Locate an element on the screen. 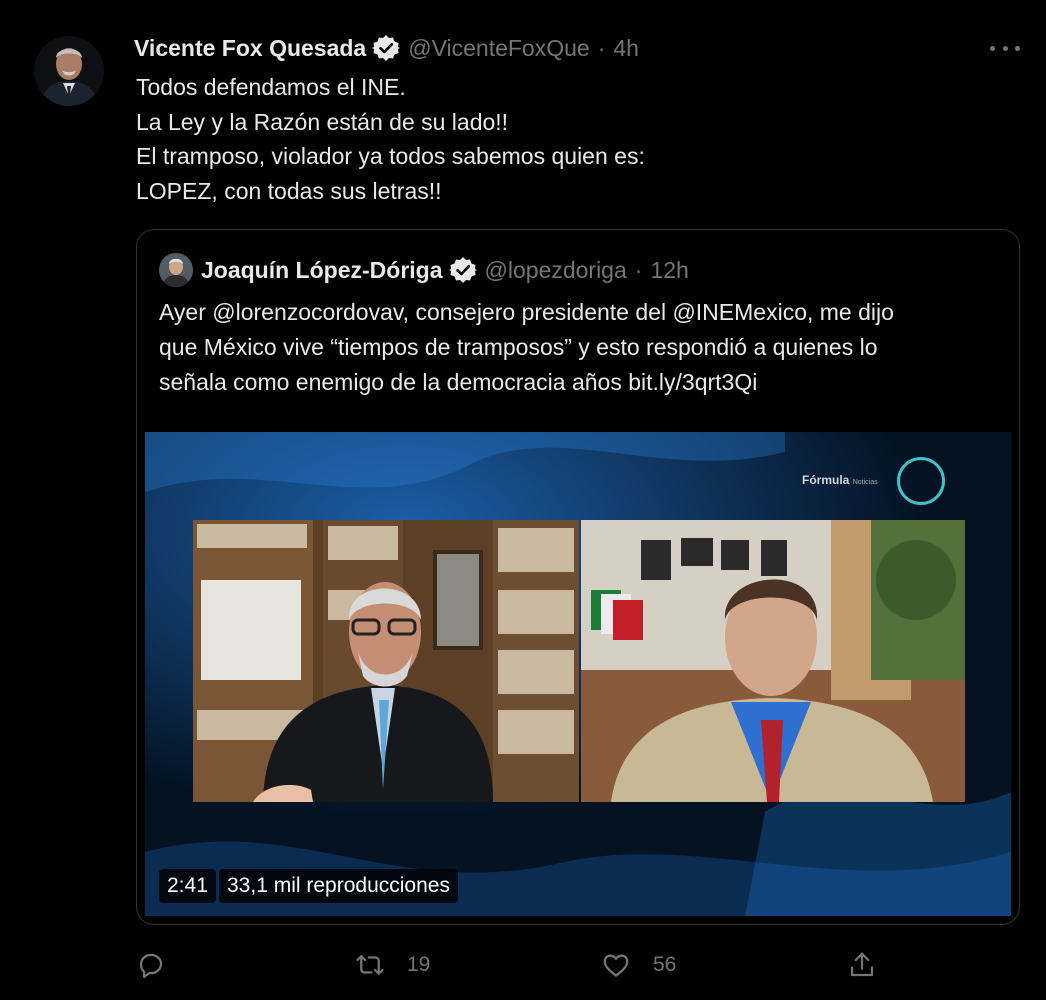 This screenshot has height=1000, width=1046. reply-button is located at coordinates (162, 965).